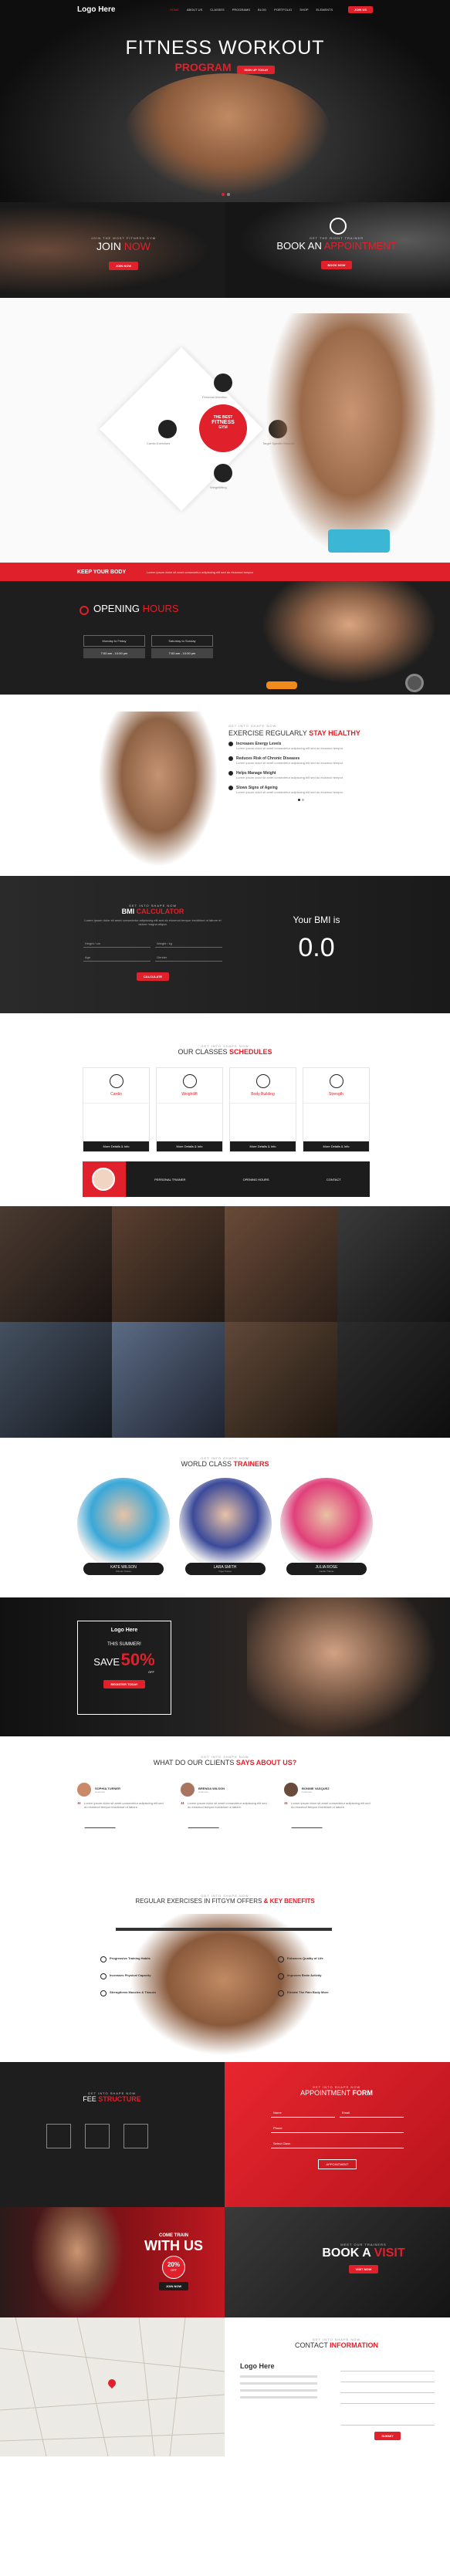 This screenshot has height=2576, width=450. Describe the element at coordinates (194, 10) in the screenshot. I see `nav-item-about: ABOUT US` at that location.